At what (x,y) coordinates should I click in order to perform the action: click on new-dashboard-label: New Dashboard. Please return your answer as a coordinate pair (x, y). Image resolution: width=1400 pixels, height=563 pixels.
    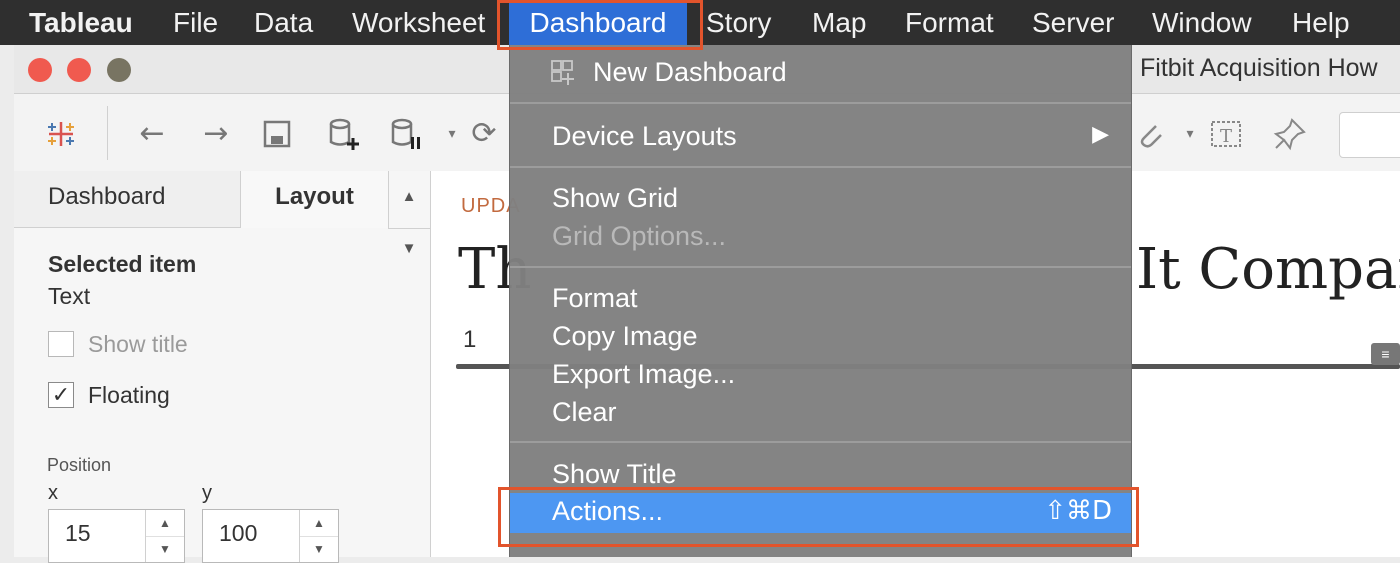
    Looking at the image, I should click on (690, 72).